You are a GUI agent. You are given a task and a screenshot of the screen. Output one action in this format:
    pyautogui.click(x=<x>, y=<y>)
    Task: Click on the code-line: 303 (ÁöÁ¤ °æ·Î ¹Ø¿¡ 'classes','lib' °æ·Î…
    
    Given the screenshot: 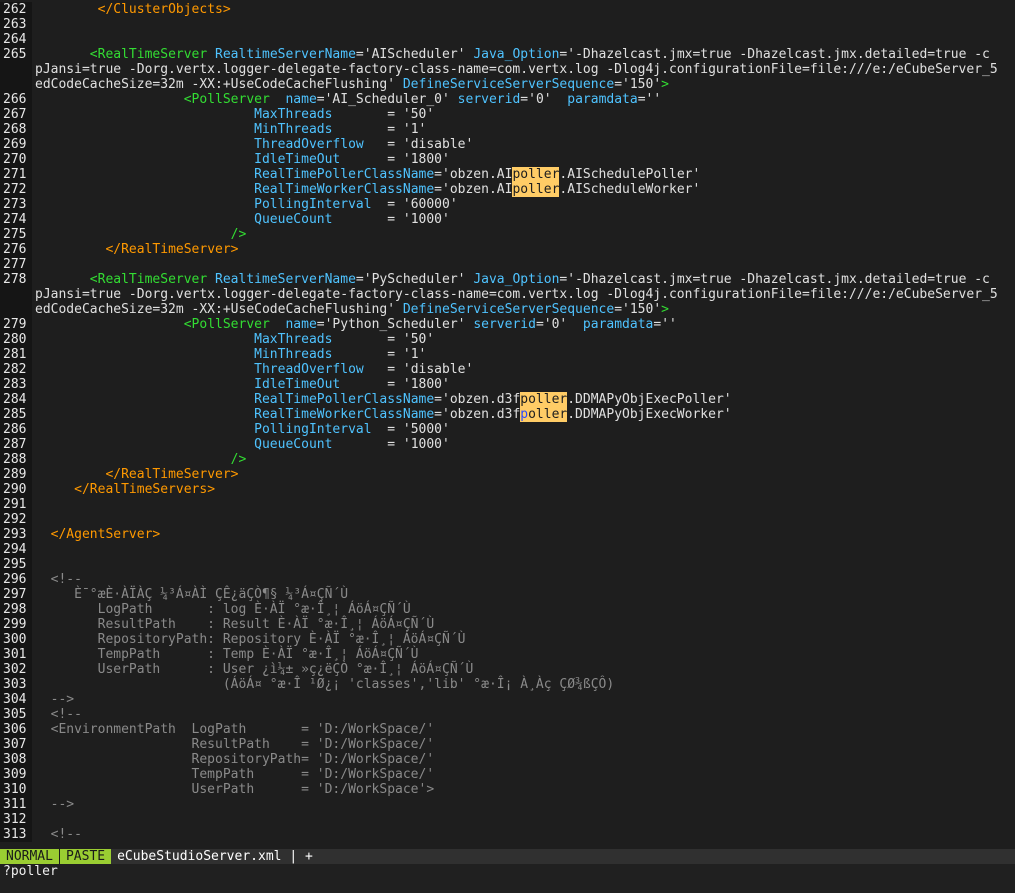 What is the action you would take?
    pyautogui.click(x=507, y=684)
    